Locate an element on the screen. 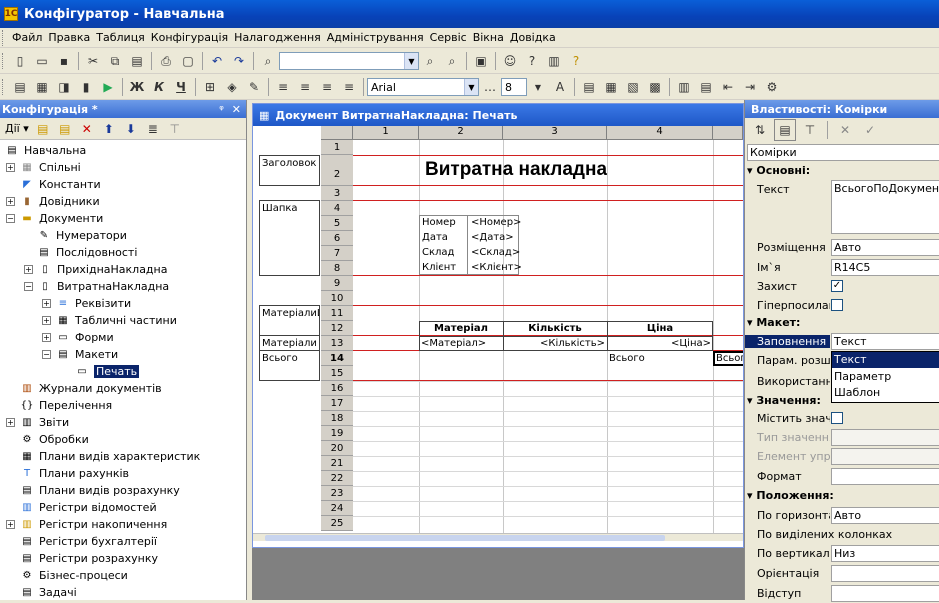 The width and height of the screenshot is (939, 603). prop-indent-value is located at coordinates (885, 593).